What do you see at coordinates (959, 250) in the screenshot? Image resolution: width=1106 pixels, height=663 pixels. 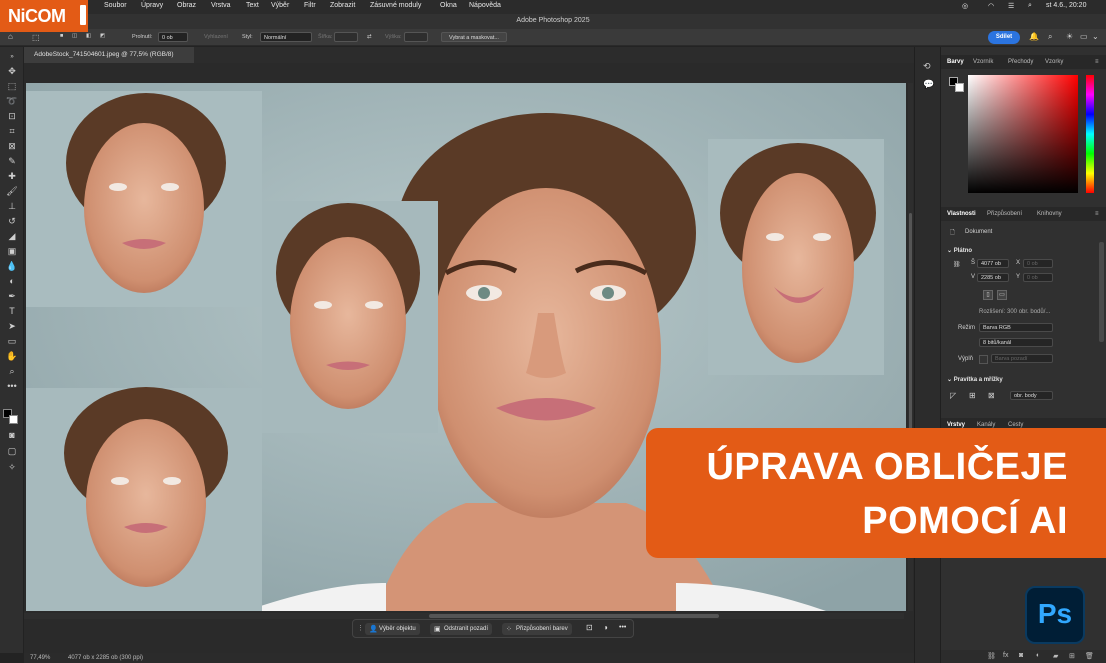 I see `canvas-section-header: ⌄ Plátno` at bounding box center [959, 250].